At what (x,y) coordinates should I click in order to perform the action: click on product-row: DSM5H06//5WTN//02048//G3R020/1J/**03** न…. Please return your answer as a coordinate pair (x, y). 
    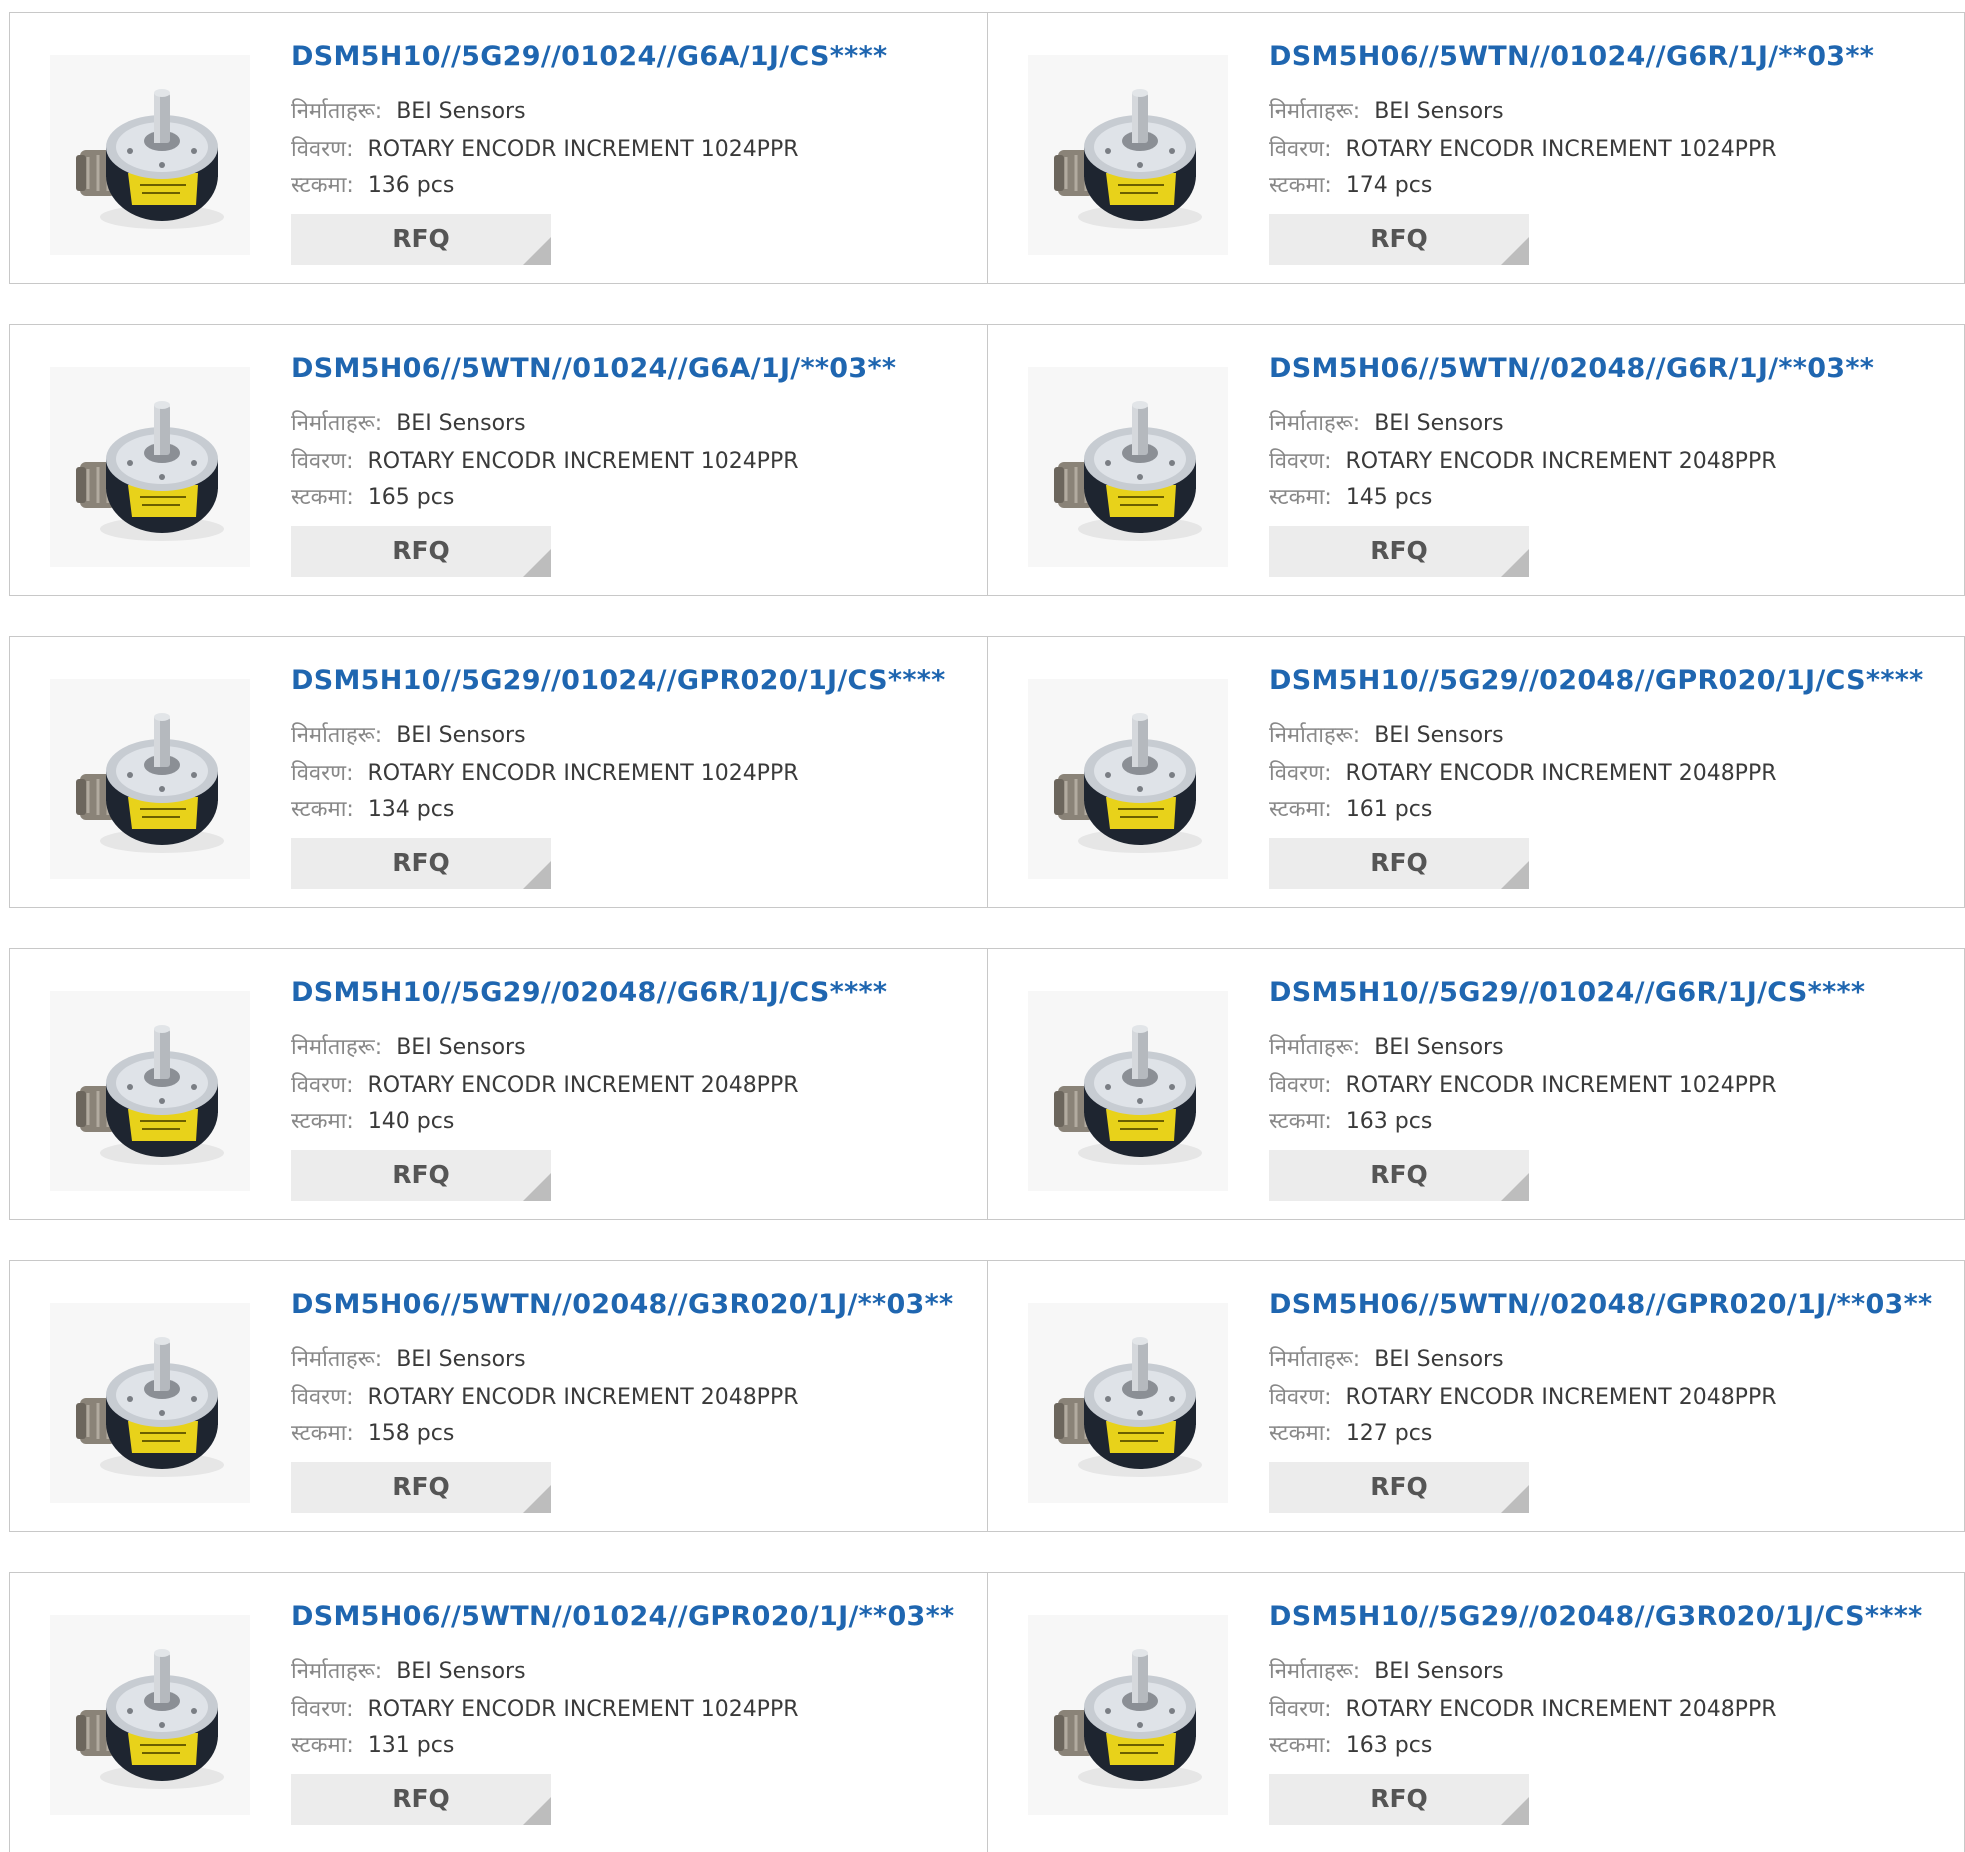
    Looking at the image, I should click on (987, 1396).